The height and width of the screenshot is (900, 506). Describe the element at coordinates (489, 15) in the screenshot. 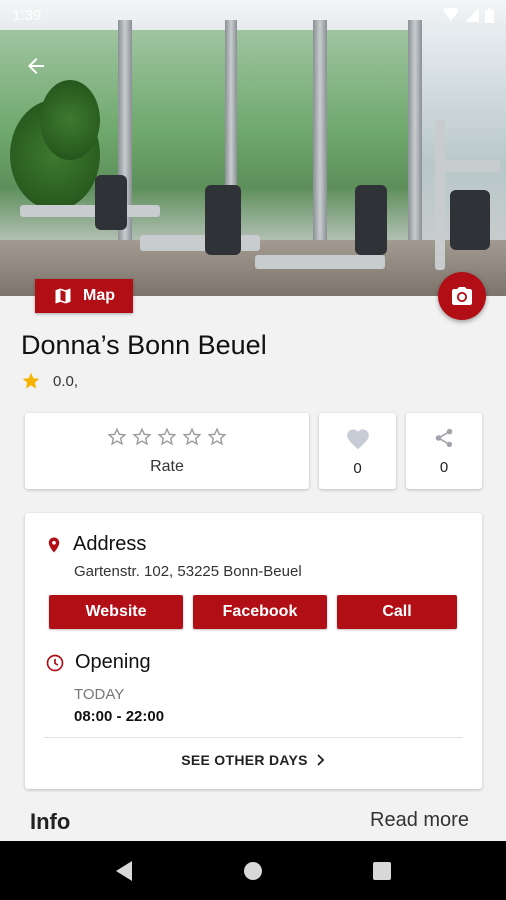

I see `battery-icon` at that location.